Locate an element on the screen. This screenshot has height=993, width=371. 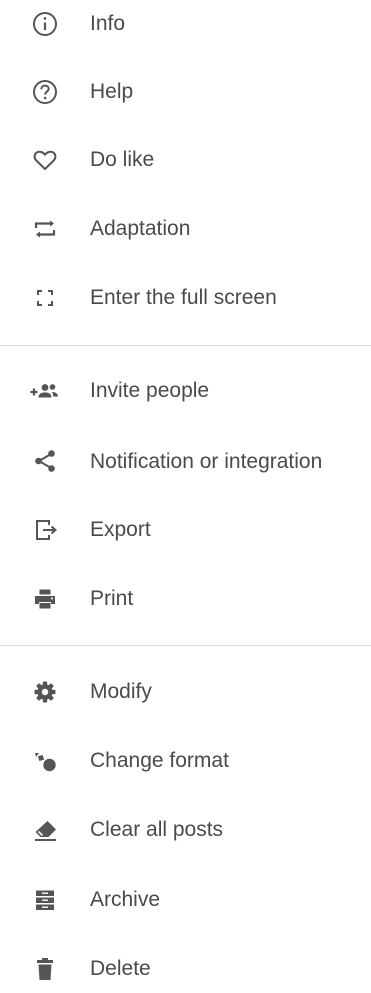
help-icon is located at coordinates (45, 92).